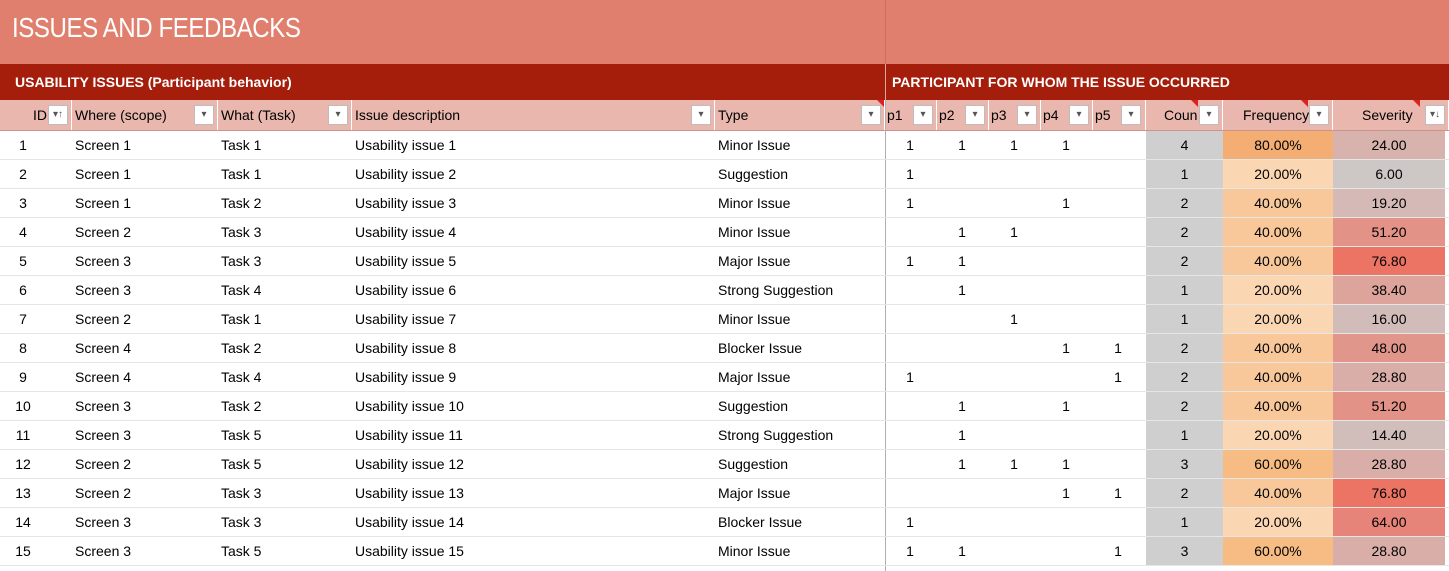  Describe the element at coordinates (880, 103) in the screenshot. I see `comment-marker-icon` at that location.